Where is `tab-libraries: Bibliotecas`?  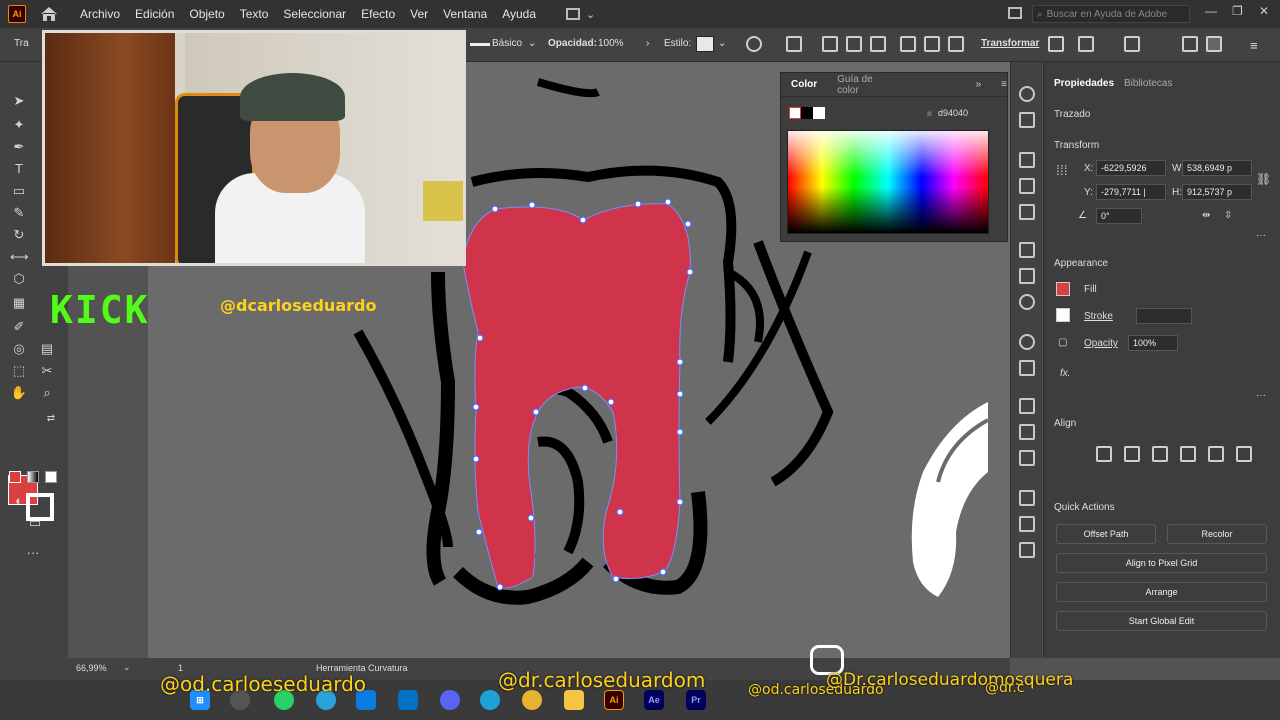 tab-libraries: Bibliotecas is located at coordinates (1148, 83).